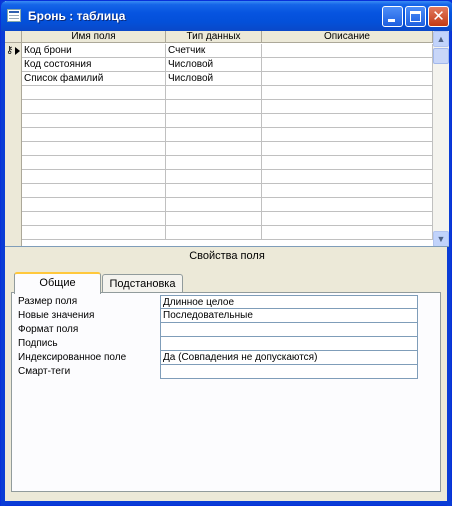 This screenshot has height=506, width=452. I want to click on table-icon, so click(14, 15).